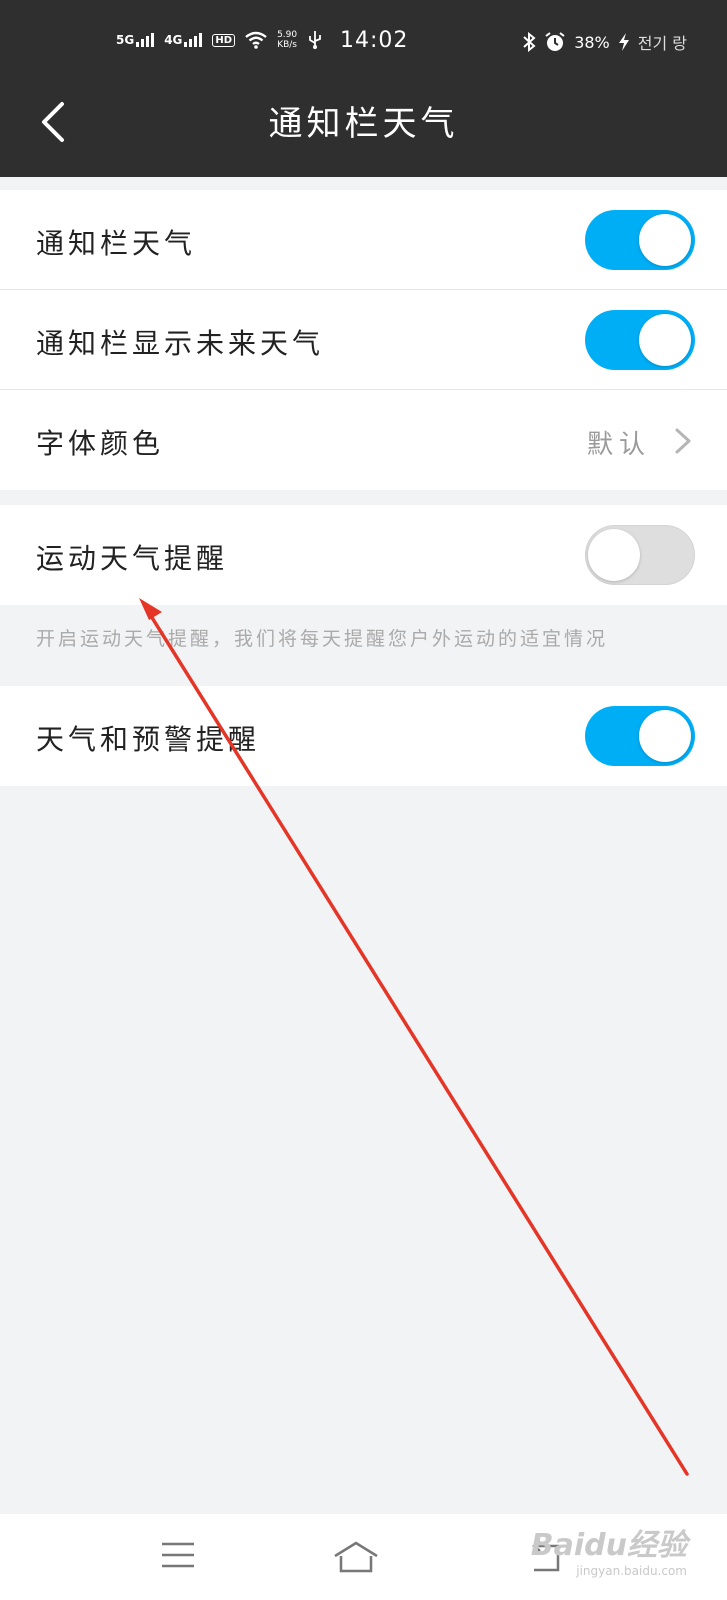 The width and height of the screenshot is (727, 1600). What do you see at coordinates (631, 1571) in the screenshot?
I see `watermark-url: jingyan.baidu.com` at bounding box center [631, 1571].